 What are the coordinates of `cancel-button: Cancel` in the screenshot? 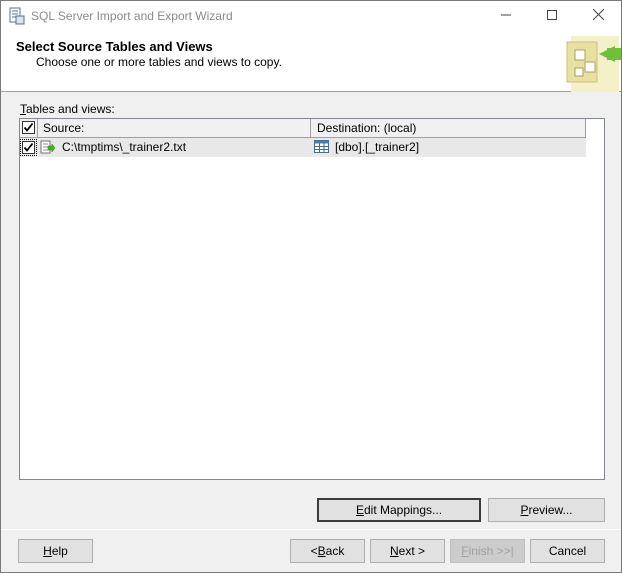 It's located at (567, 551).